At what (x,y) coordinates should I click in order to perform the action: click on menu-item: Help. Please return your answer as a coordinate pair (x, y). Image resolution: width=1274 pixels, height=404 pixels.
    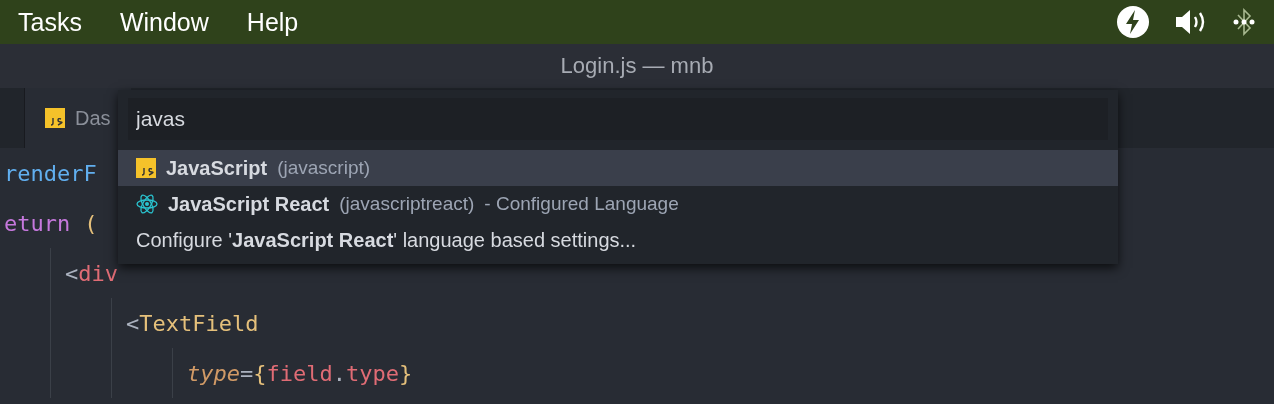
    Looking at the image, I should click on (272, 22).